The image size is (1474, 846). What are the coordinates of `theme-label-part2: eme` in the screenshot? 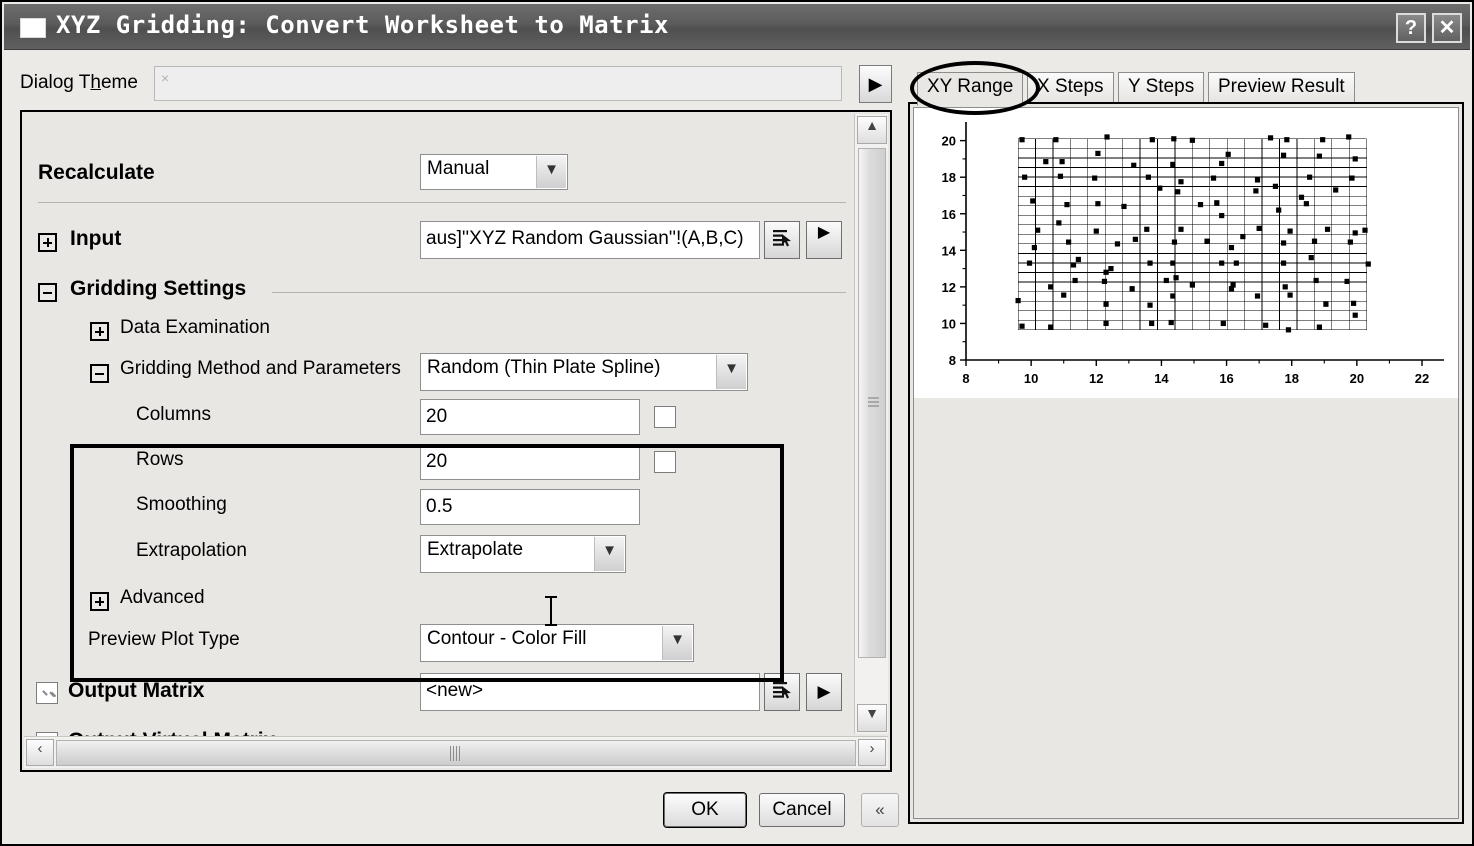 It's located at (119, 82).